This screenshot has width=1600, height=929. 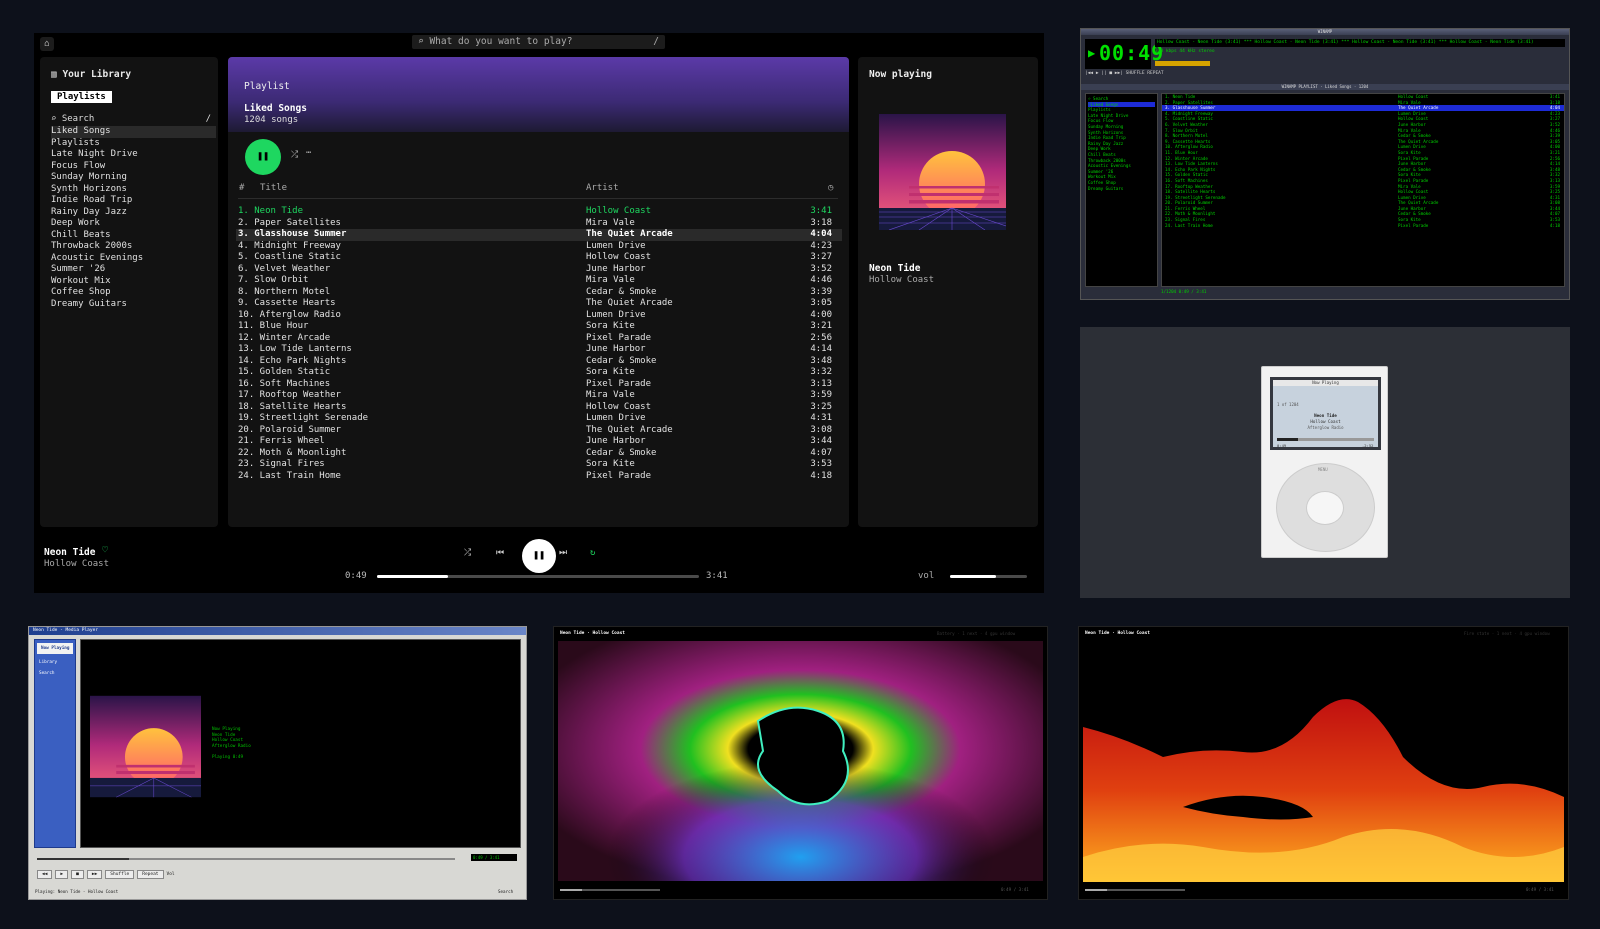 What do you see at coordinates (539, 235) in the screenshot?
I see `track-row: 3. Glasshouse Summer The Quiet Arcade 4:04` at bounding box center [539, 235].